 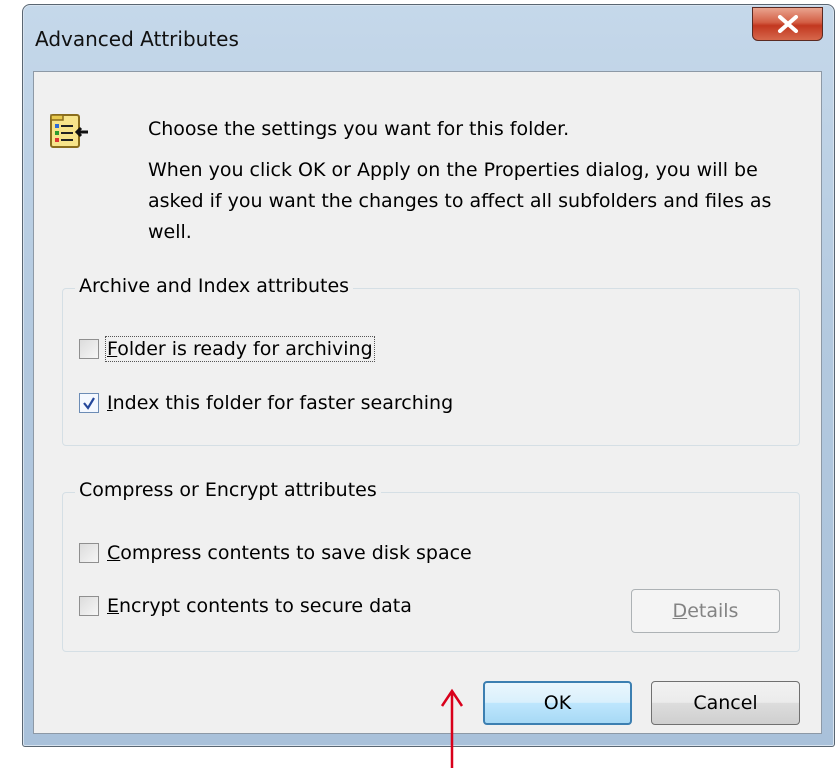 I want to click on archive-checkbox, so click(x=89, y=349).